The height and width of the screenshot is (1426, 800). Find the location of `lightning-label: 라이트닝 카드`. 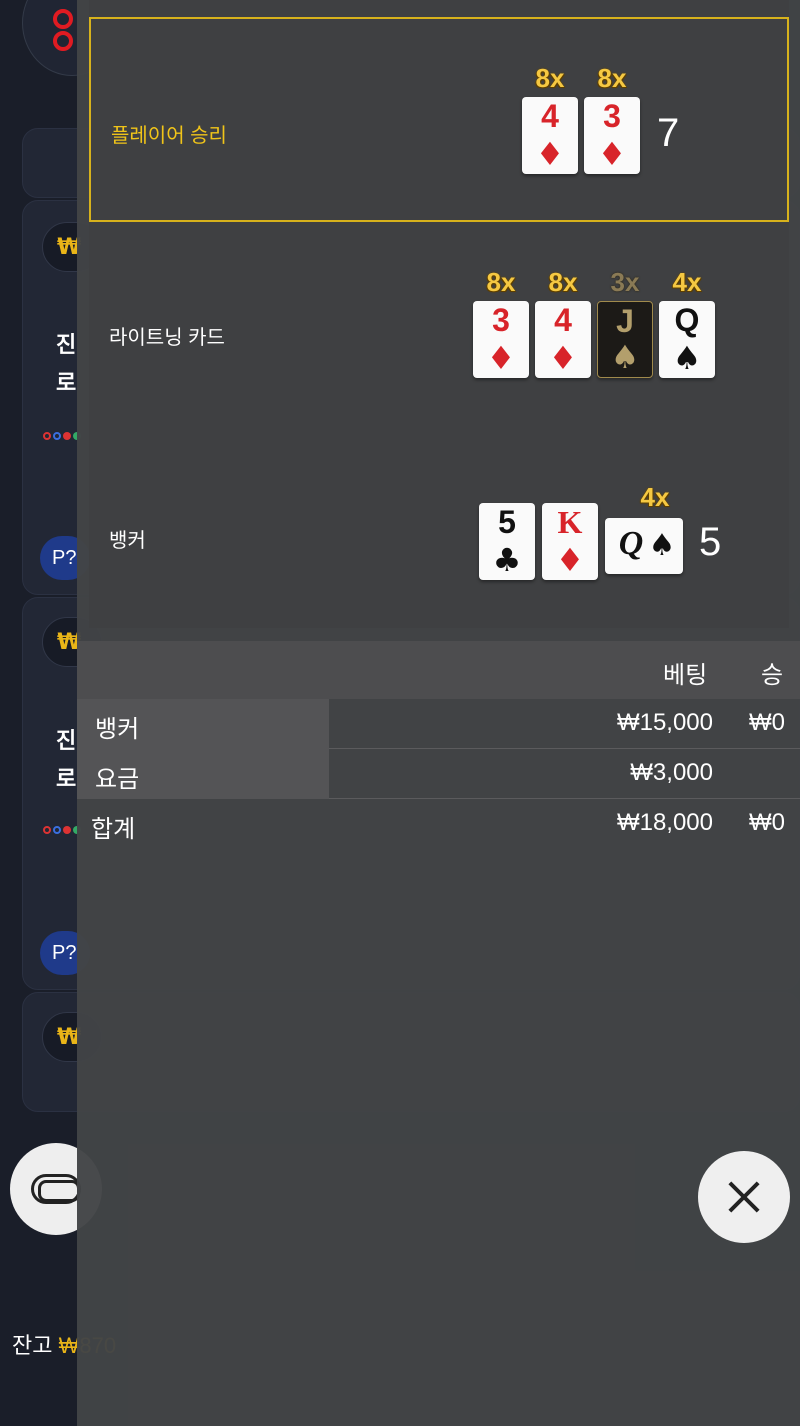

lightning-label: 라이트닝 카드 is located at coordinates (167, 338).